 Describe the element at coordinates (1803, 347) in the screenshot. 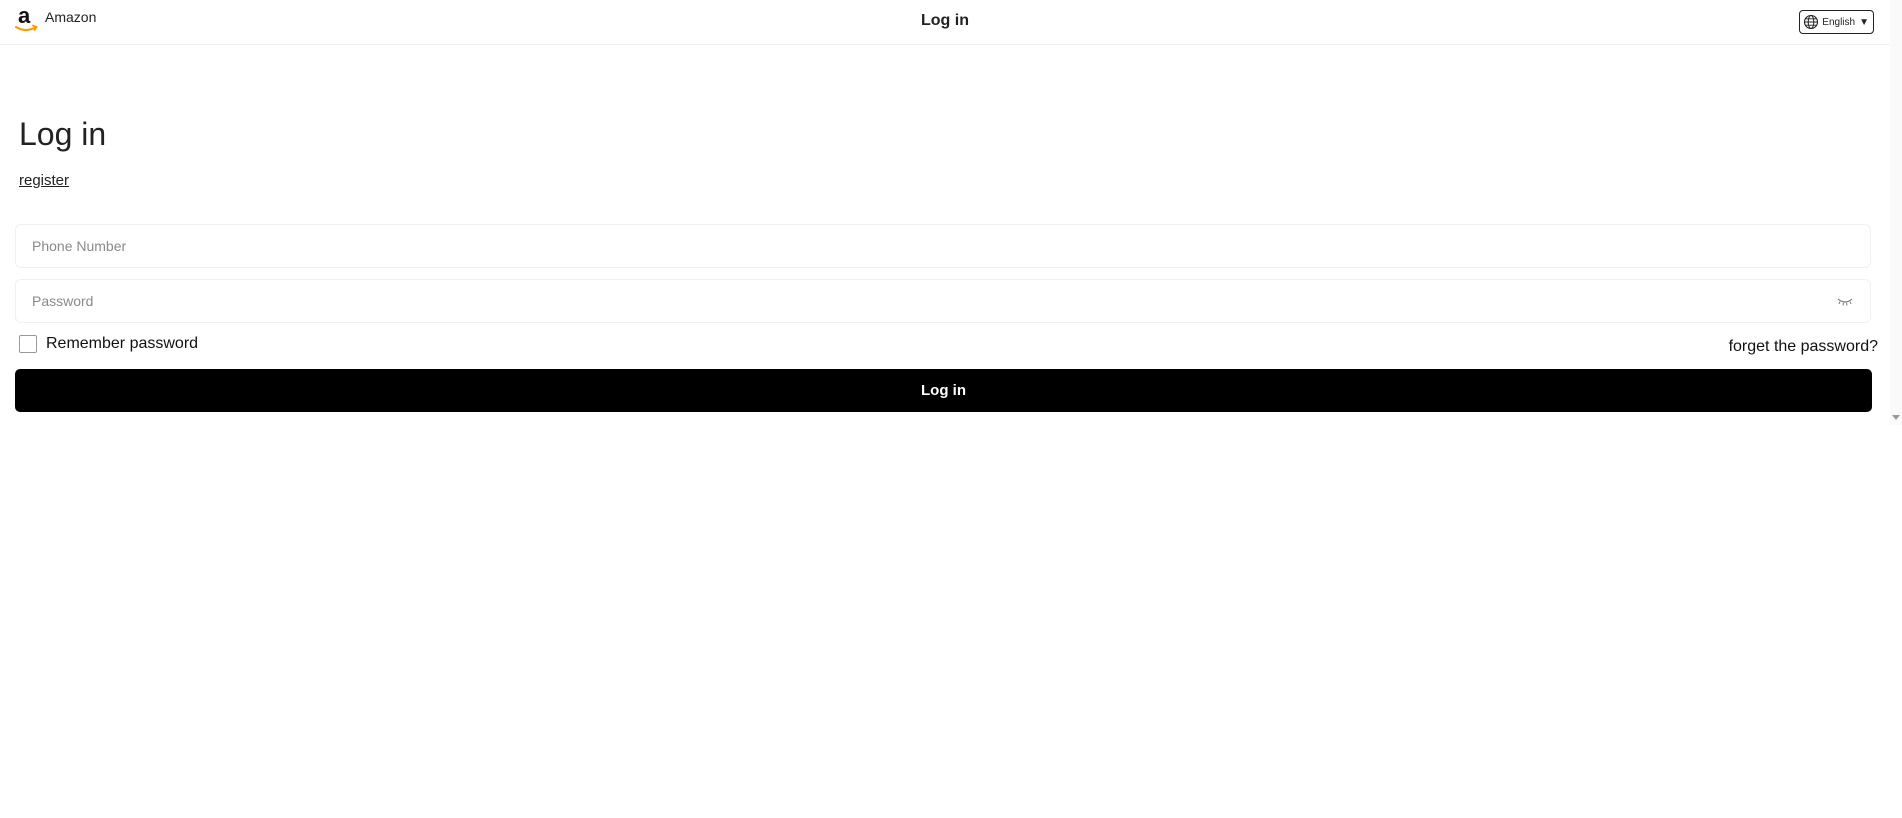

I see `forgot-password-link: forget the password?` at that location.